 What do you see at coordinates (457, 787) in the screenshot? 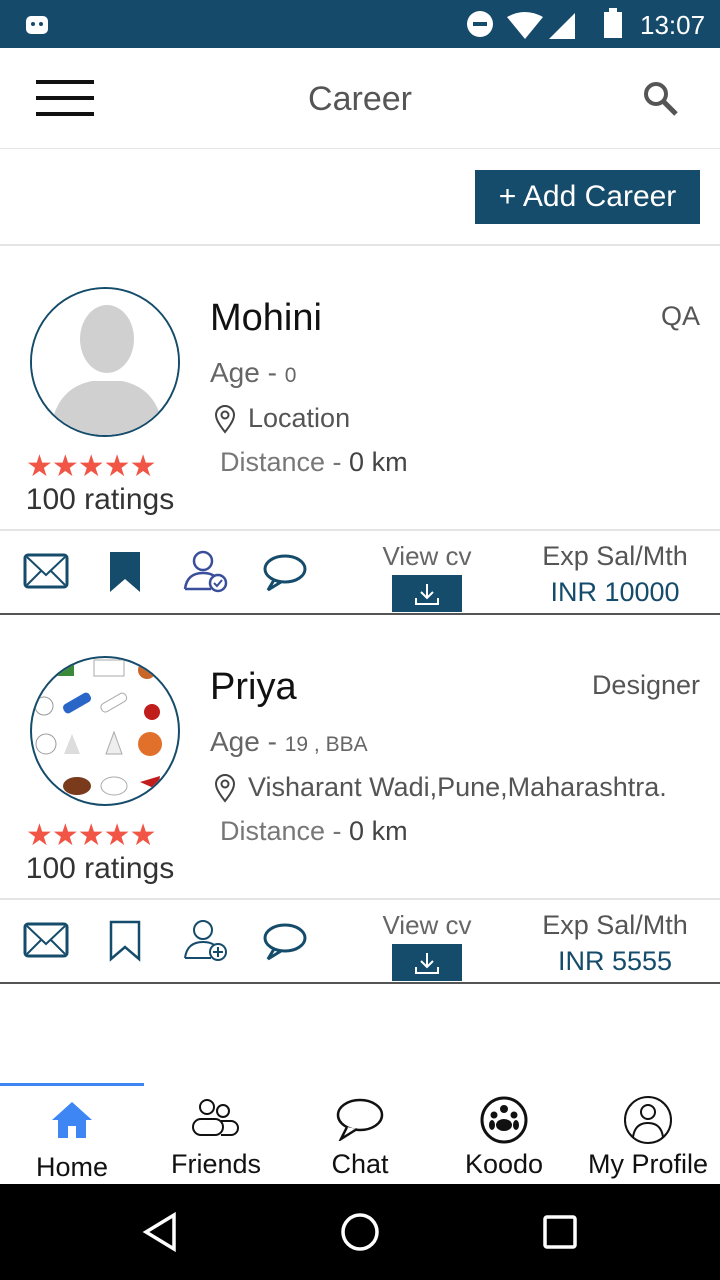
I see `location-text: Visharant Wadi,Pune,Maharashtra.` at bounding box center [457, 787].